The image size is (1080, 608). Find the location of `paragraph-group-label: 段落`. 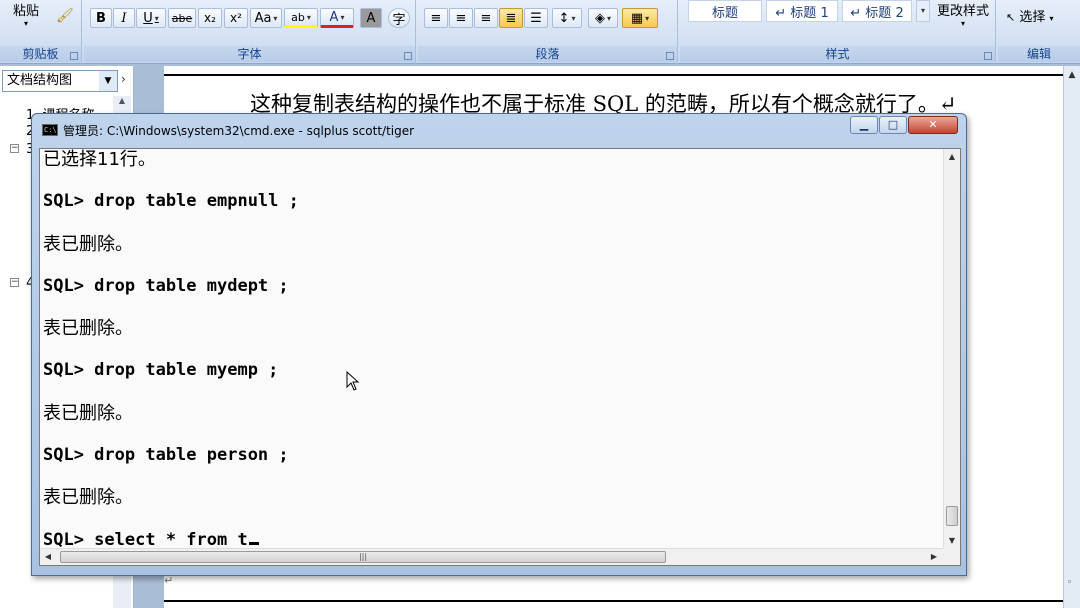

paragraph-group-label: 段落 is located at coordinates (547, 54).